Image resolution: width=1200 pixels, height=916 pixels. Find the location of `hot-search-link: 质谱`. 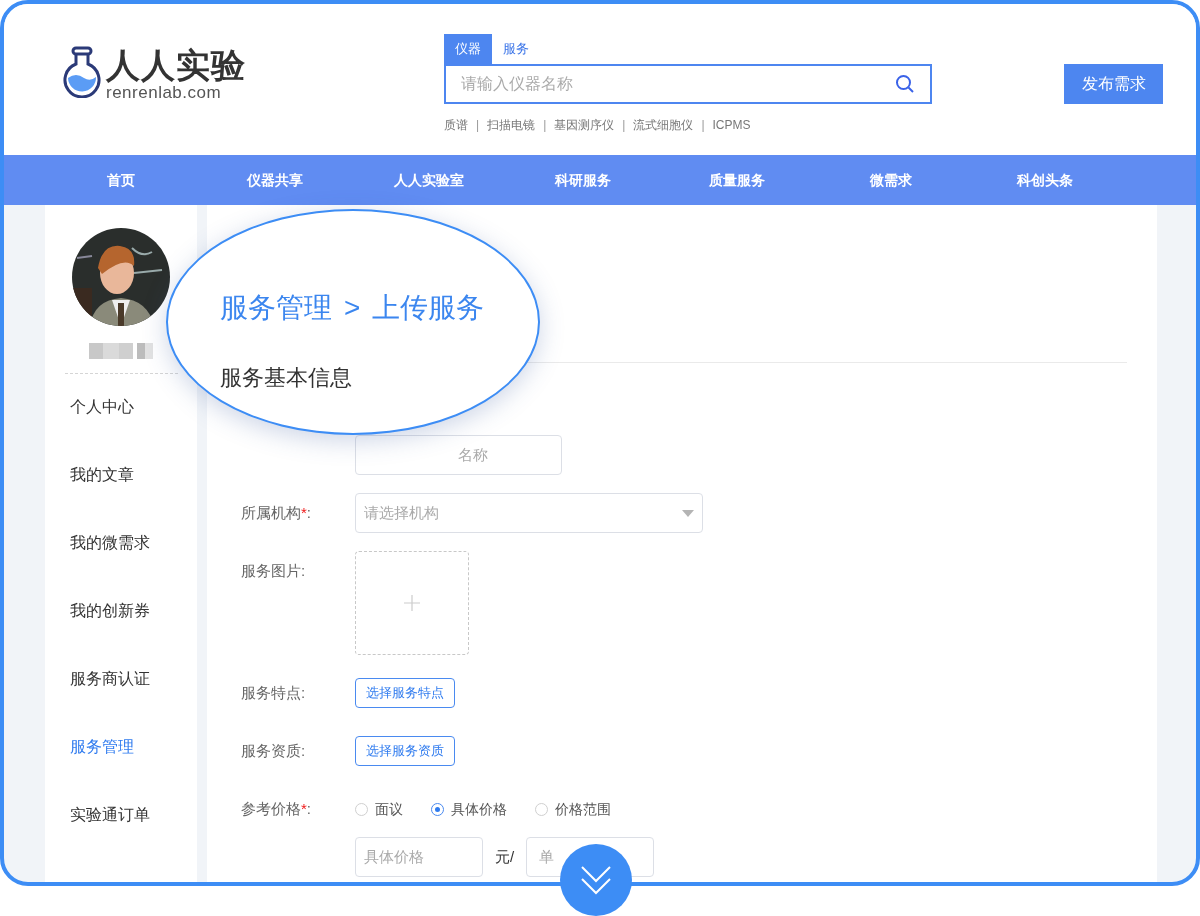

hot-search-link: 质谱 is located at coordinates (456, 125).